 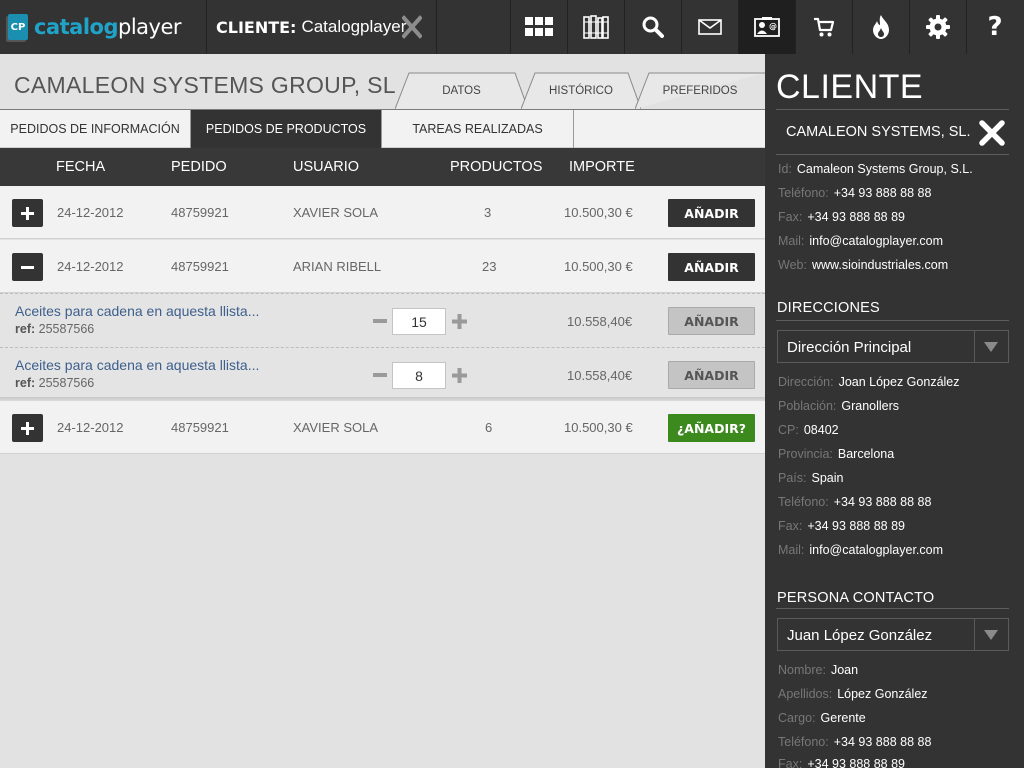 I want to click on order-user: XAVIER SOLA, so click(x=336, y=427).